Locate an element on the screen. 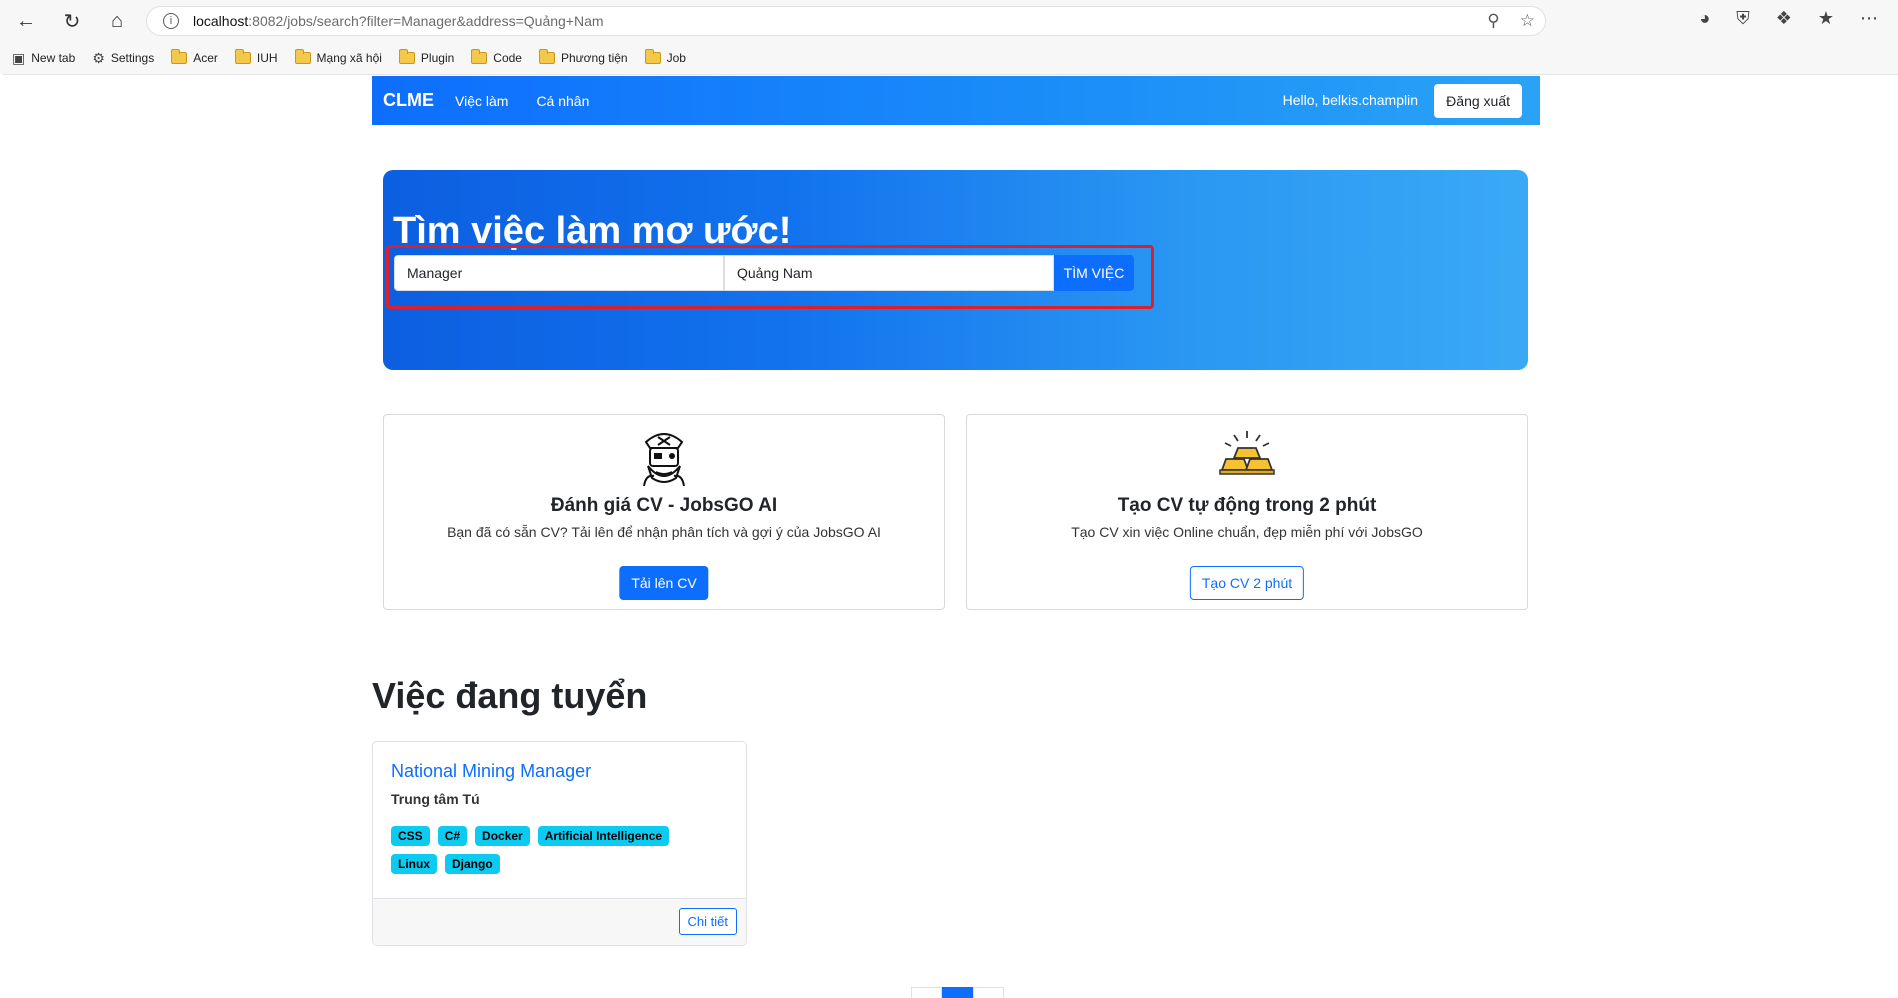  job-title-link: National Mining Manager is located at coordinates (491, 771).